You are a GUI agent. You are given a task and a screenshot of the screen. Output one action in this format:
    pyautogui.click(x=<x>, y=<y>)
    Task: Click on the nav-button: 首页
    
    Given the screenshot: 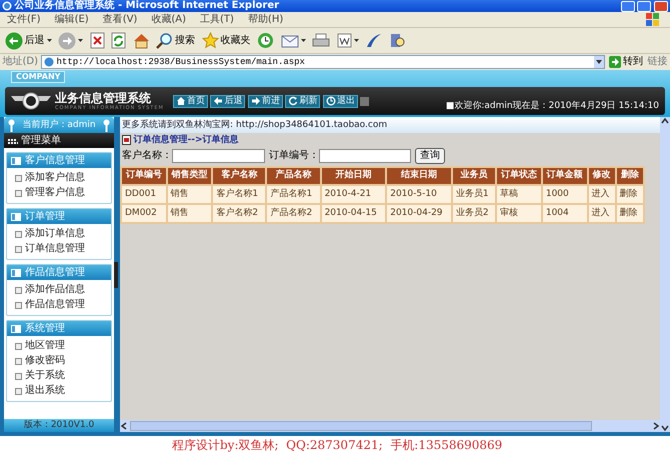 What is the action you would take?
    pyautogui.click(x=190, y=101)
    